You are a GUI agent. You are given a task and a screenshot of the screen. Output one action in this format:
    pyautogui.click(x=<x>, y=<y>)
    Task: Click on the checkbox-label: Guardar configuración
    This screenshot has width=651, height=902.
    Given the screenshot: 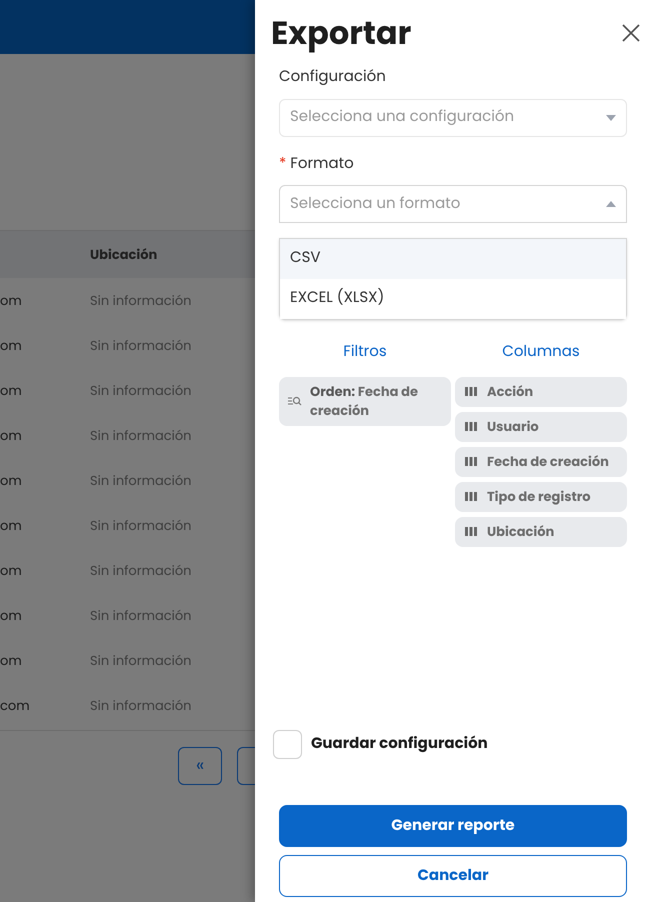 What is the action you would take?
    pyautogui.click(x=399, y=744)
    